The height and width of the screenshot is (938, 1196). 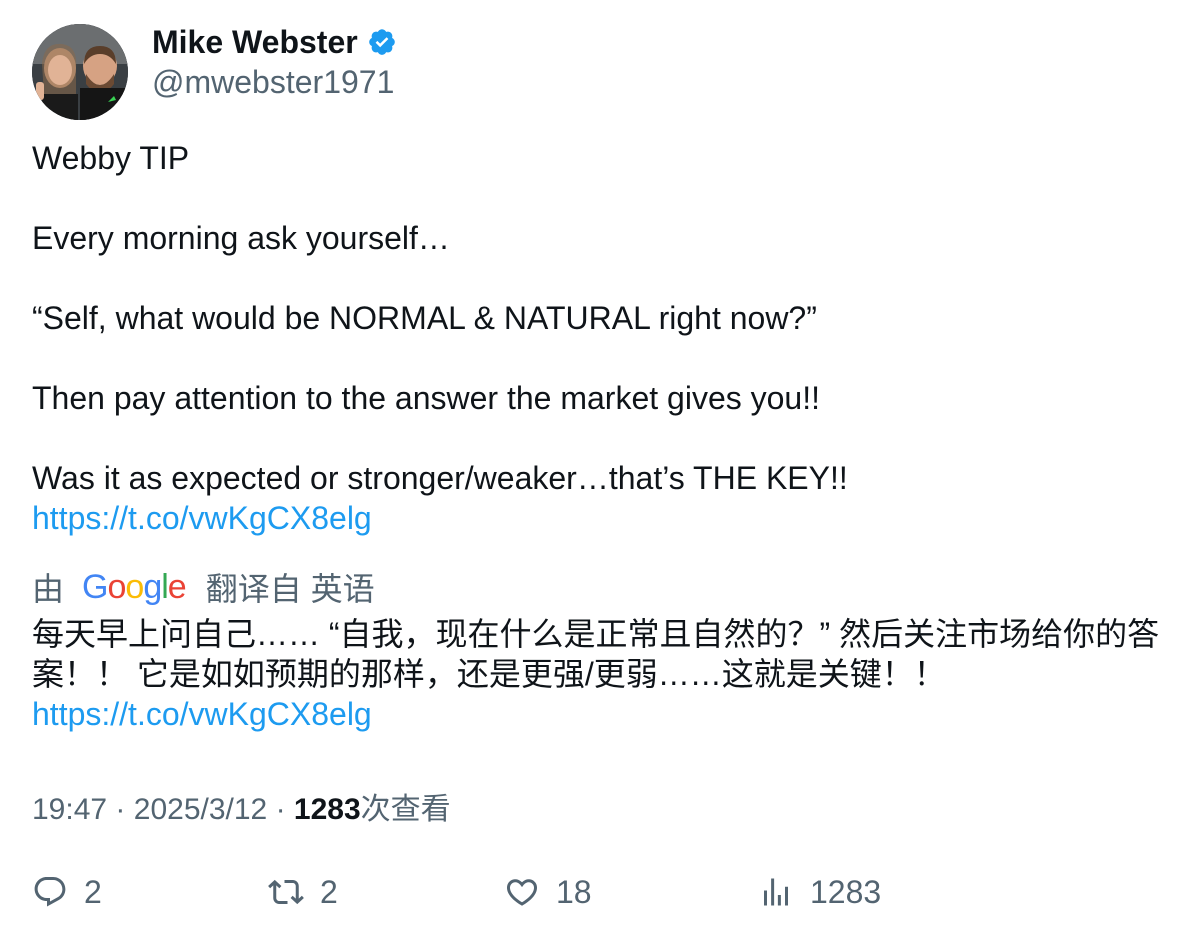 I want to click on retweet-count: 2, so click(x=329, y=891).